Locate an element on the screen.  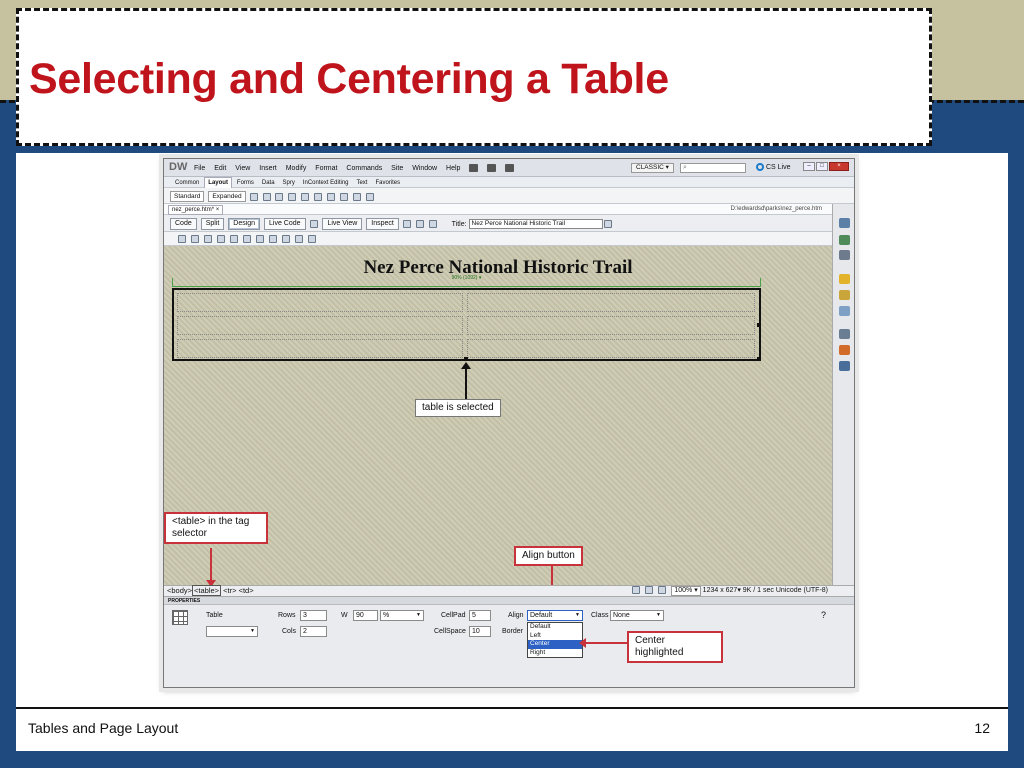
zoom-select: 100% ▾ is located at coordinates (686, 591).